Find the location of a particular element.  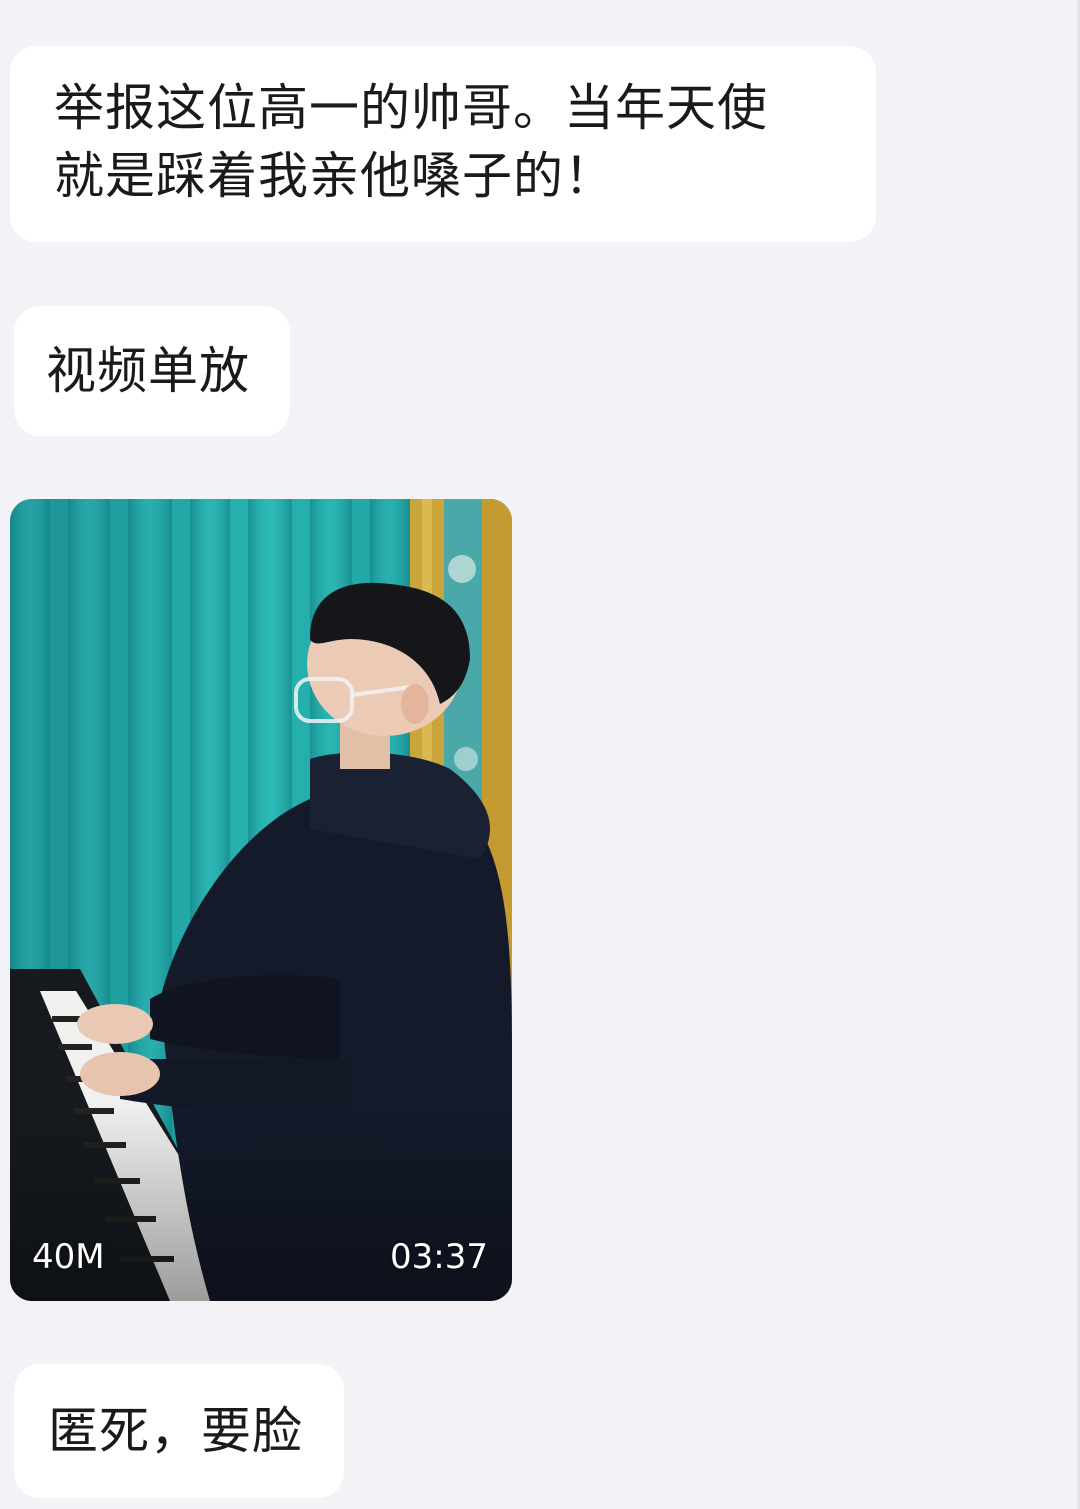

message-line-1: 举报这位高一的帅哥。当年天使 is located at coordinates (411, 108).